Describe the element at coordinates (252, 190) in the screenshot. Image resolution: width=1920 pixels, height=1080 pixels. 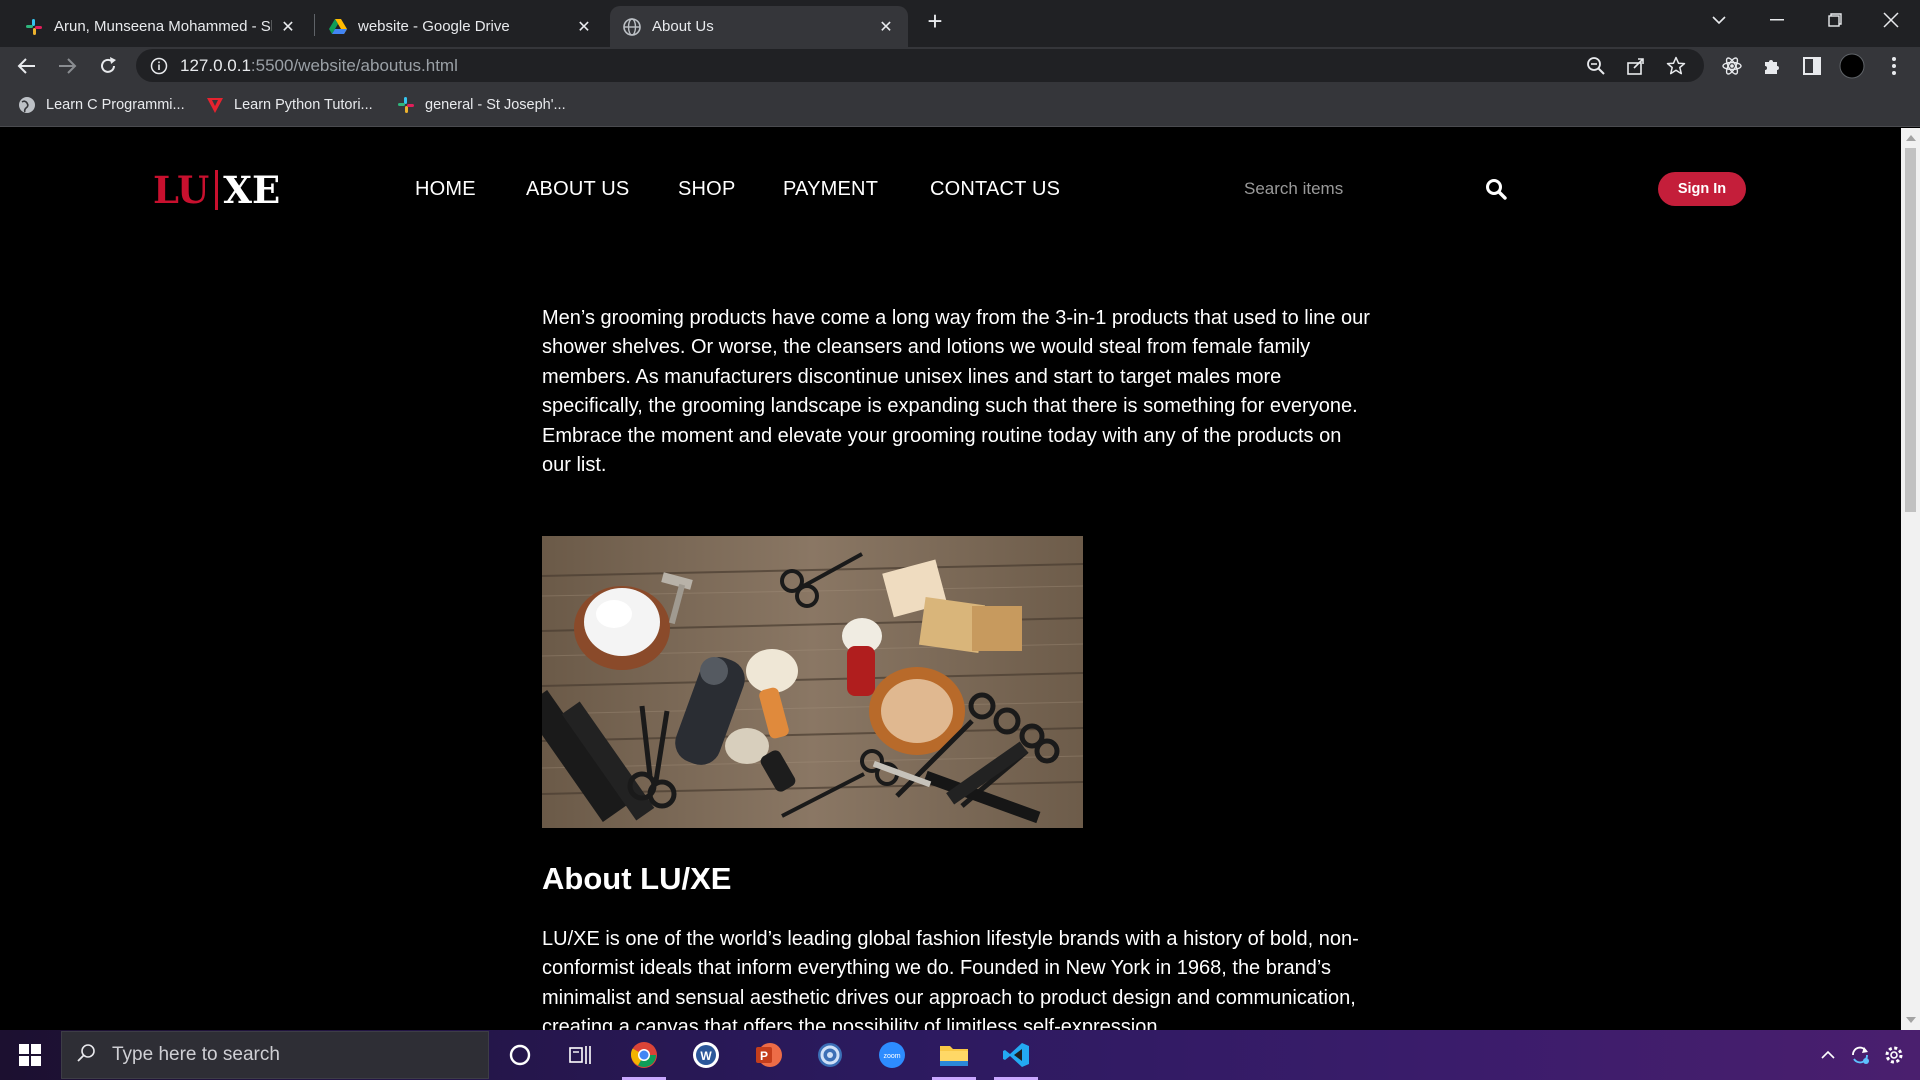
I see `logo-xe: XE` at that location.